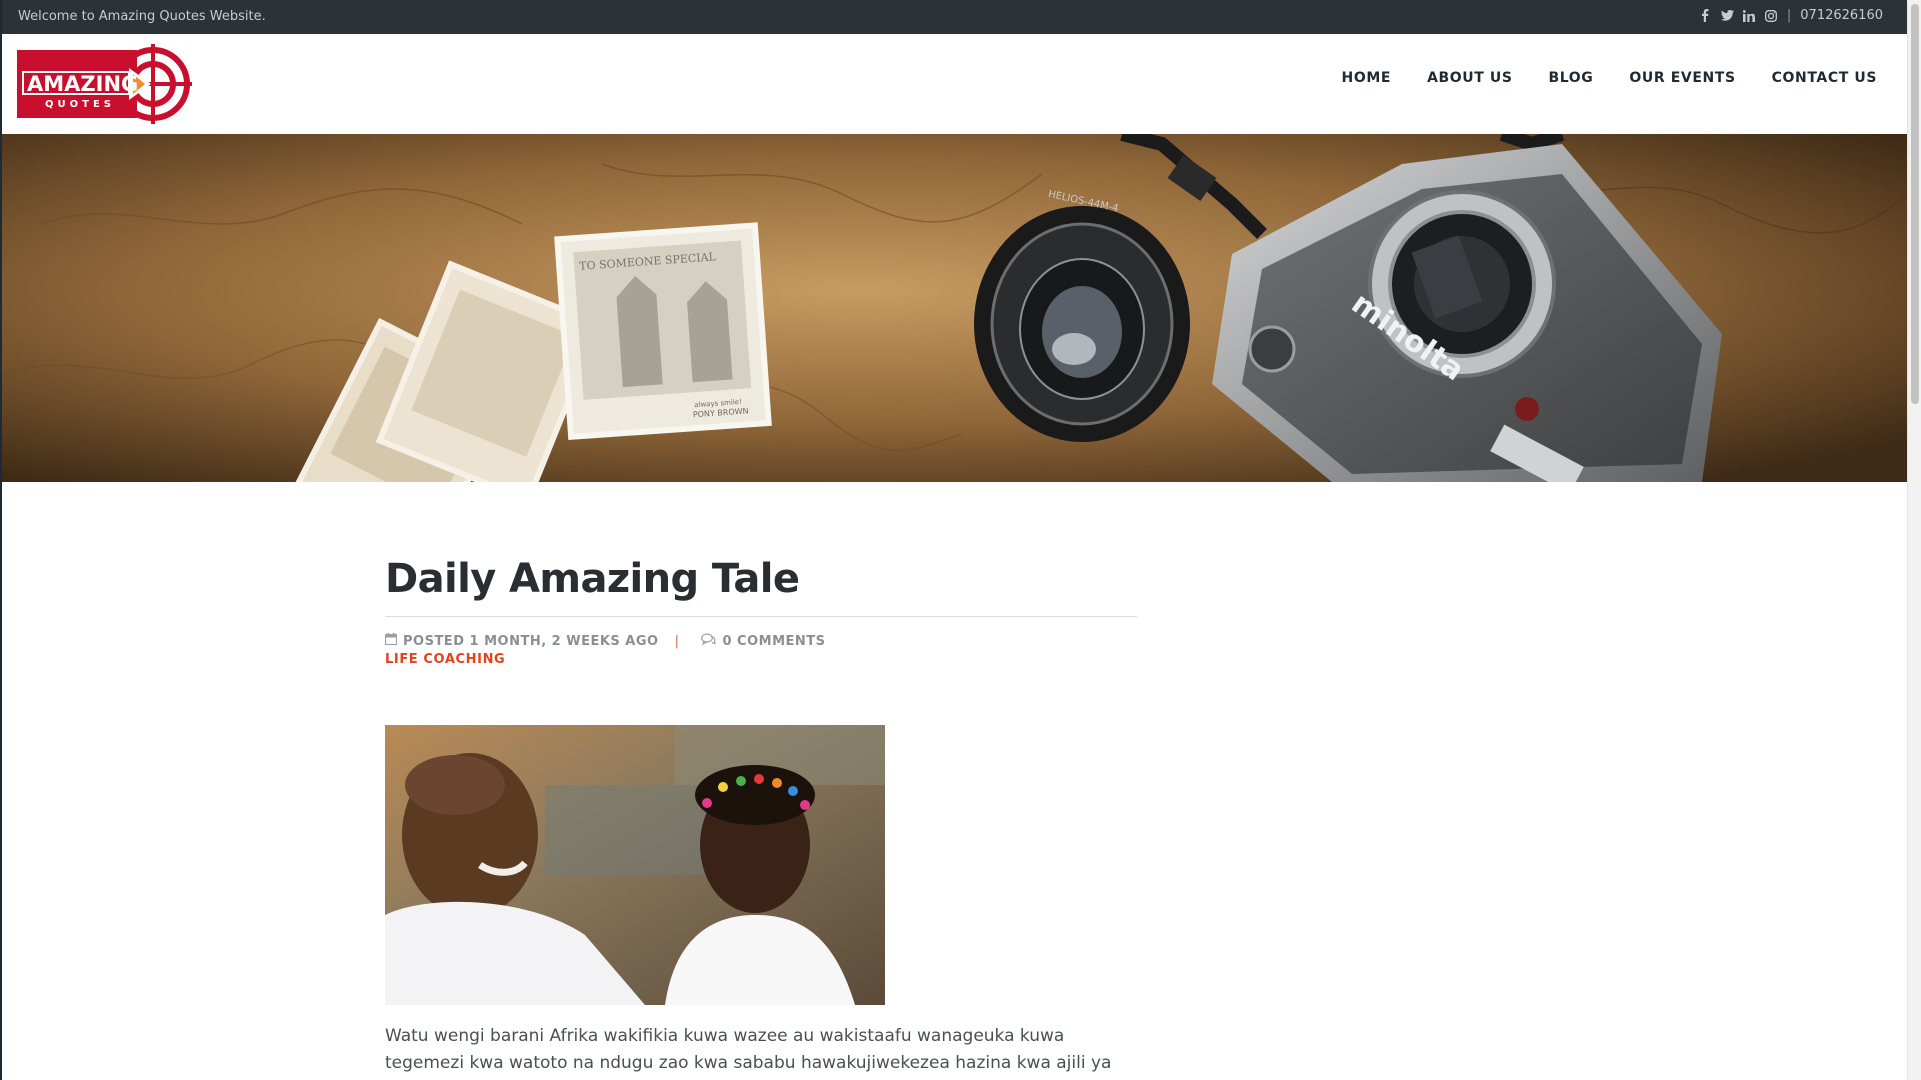 The height and width of the screenshot is (1080, 1921). What do you see at coordinates (773, 641) in the screenshot?
I see `post-comments-link: 0 COMMENTS` at bounding box center [773, 641].